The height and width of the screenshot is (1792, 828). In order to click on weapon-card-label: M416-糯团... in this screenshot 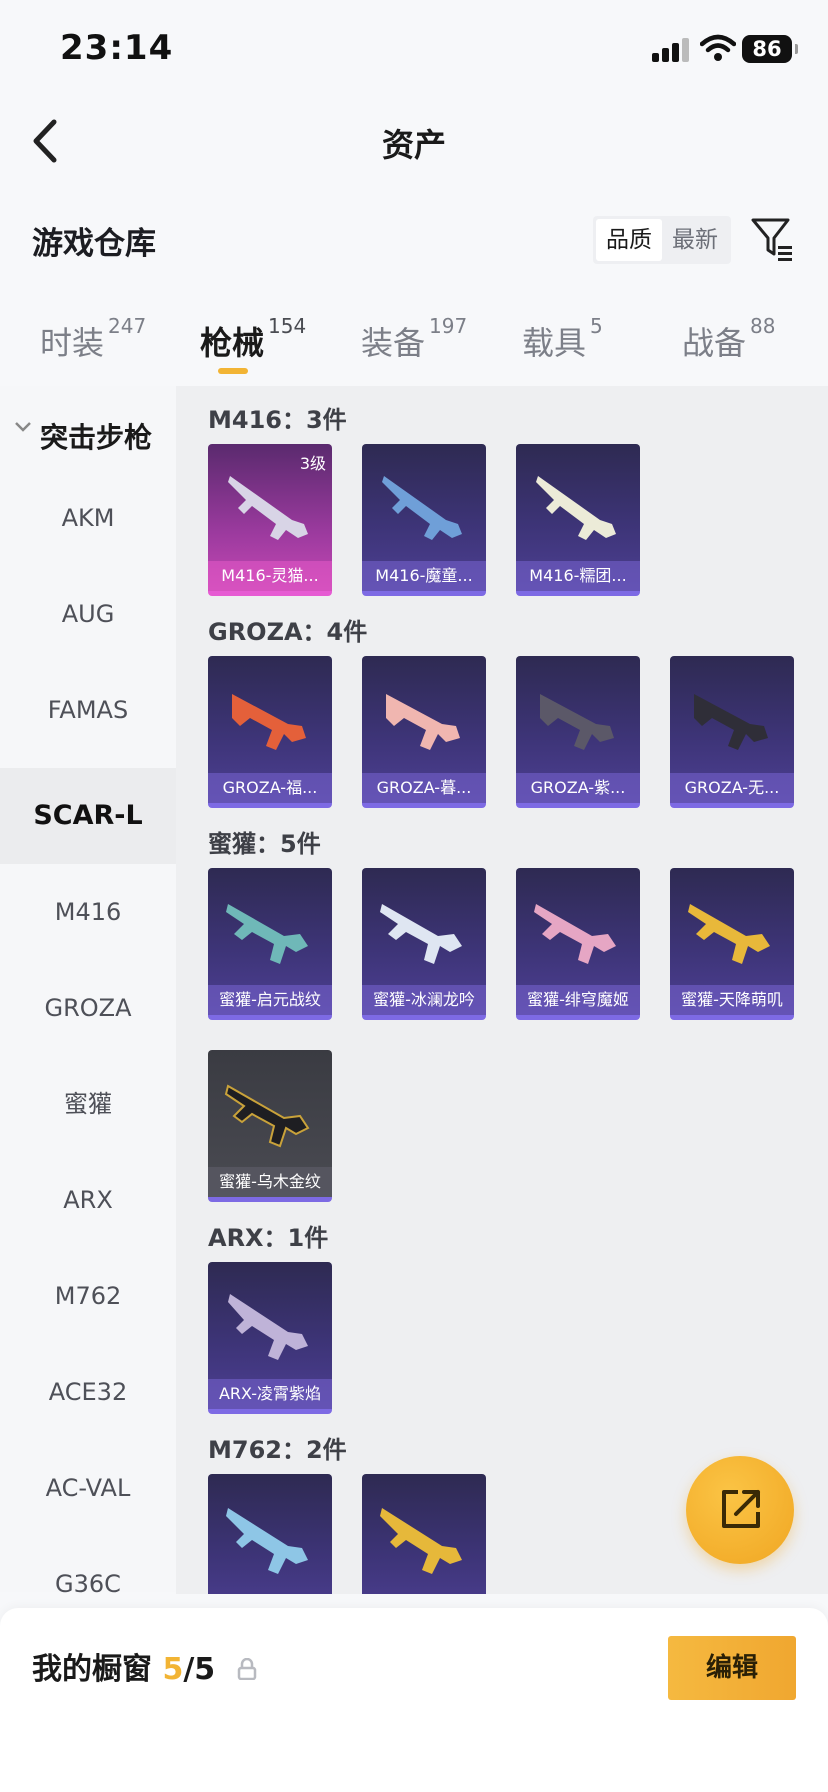, I will do `click(578, 576)`.